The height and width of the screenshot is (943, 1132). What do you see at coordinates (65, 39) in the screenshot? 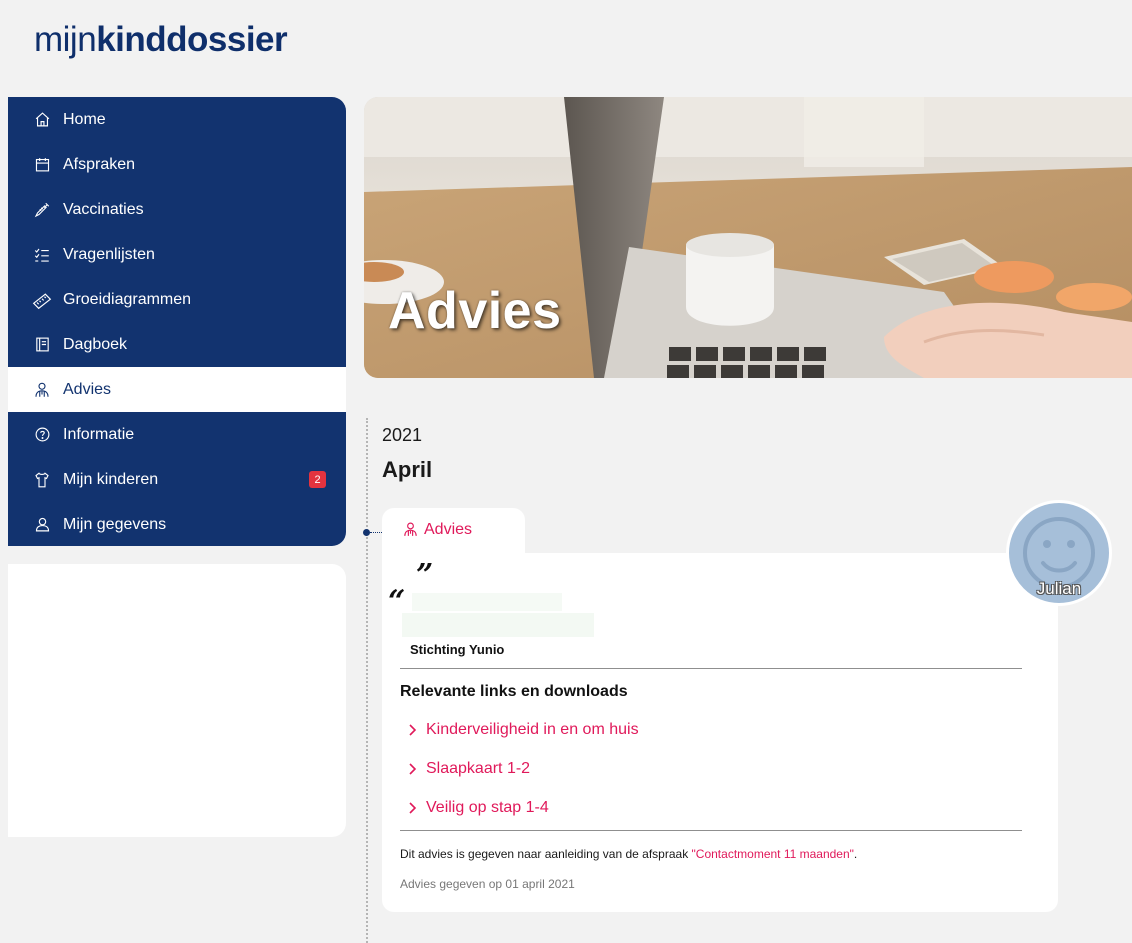
I see `logo-light-text: mijn` at bounding box center [65, 39].